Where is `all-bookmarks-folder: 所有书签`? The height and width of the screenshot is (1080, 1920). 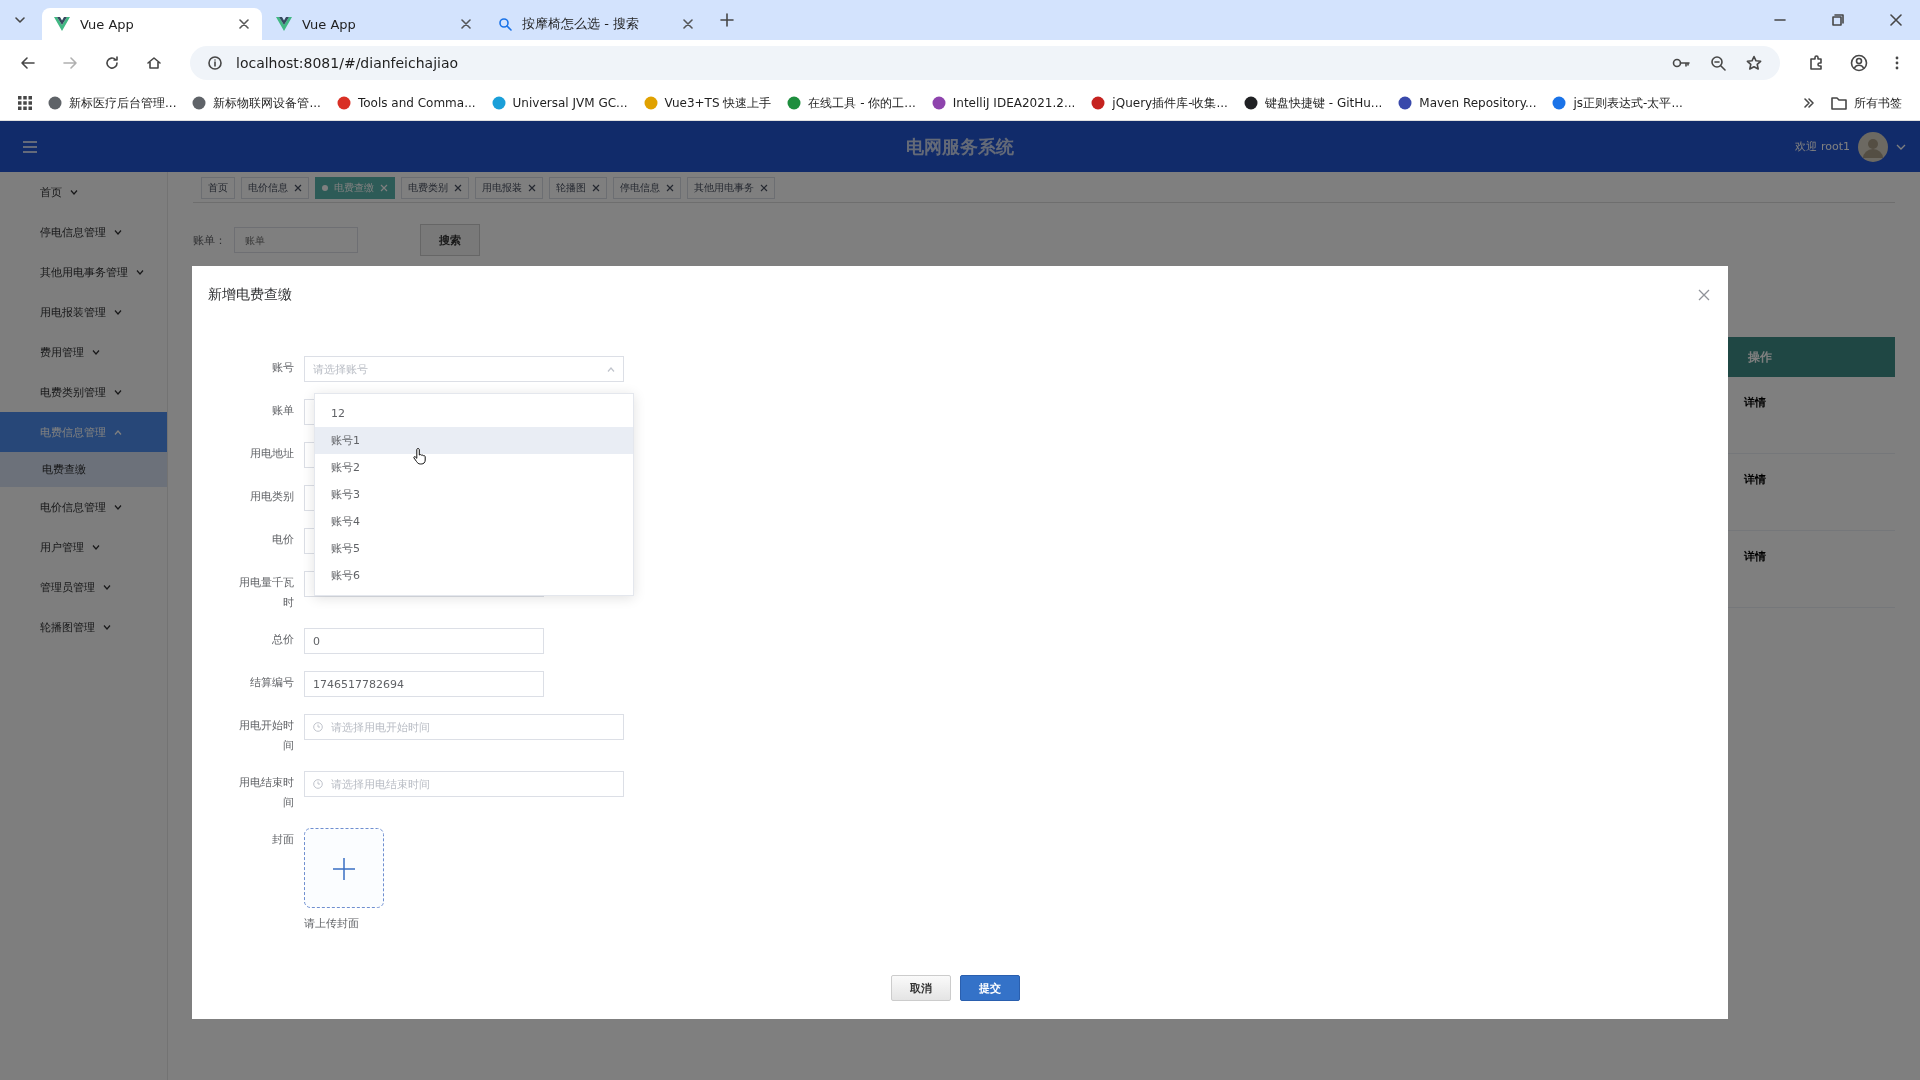
all-bookmarks-folder: 所有书签 is located at coordinates (1866, 103).